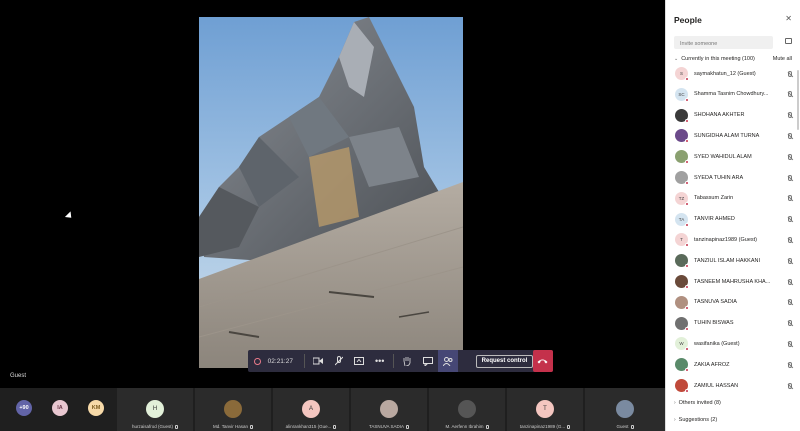  I want to click on participant-bubble: KM, so click(96, 408).